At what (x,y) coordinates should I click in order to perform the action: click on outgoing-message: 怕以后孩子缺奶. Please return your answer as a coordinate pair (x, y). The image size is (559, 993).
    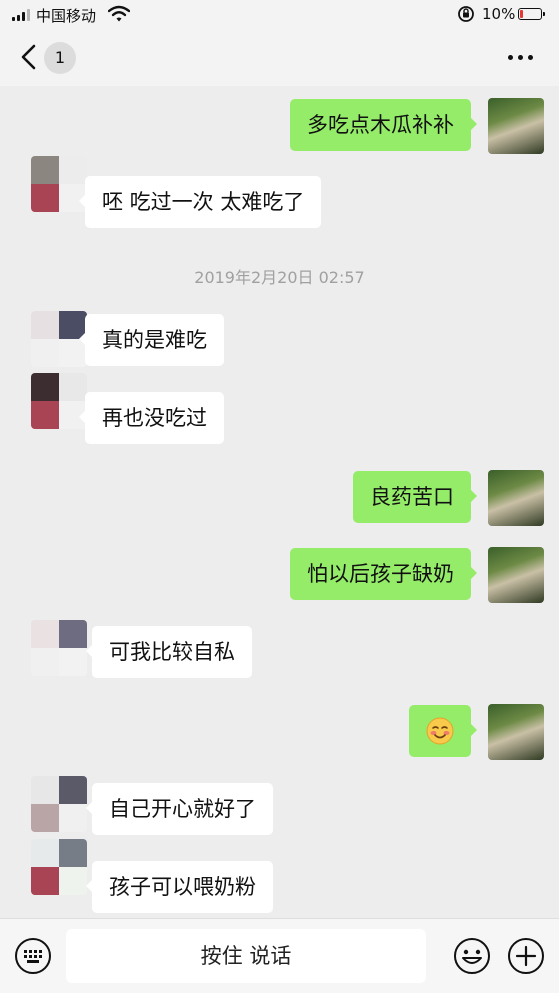
    Looking at the image, I should click on (383, 574).